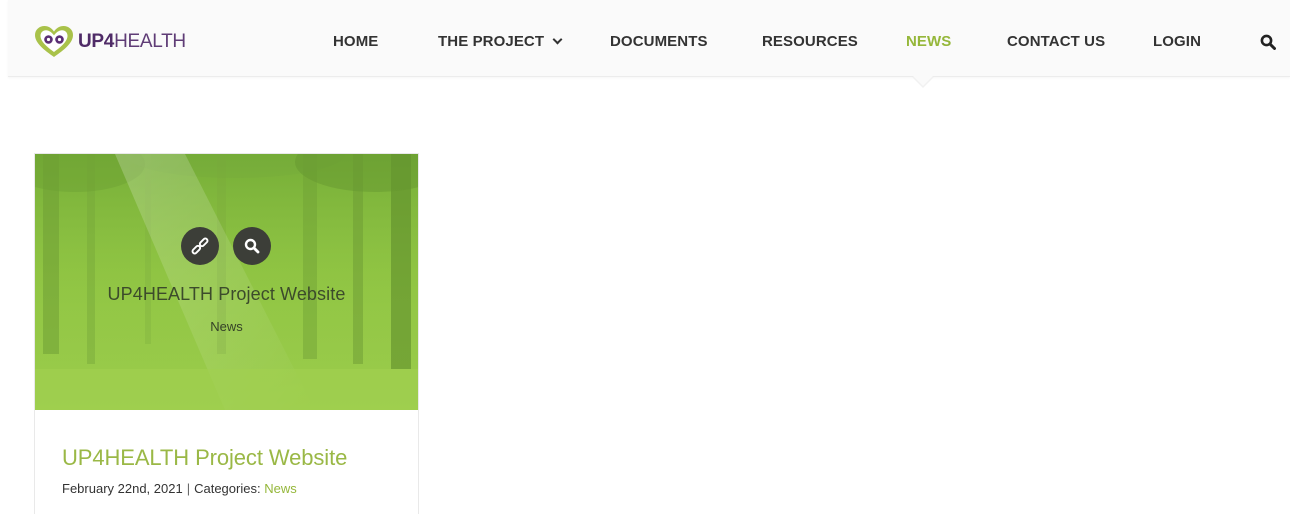 The image size is (1290, 514). What do you see at coordinates (226, 326) in the screenshot?
I see `overlay-post-category: News` at bounding box center [226, 326].